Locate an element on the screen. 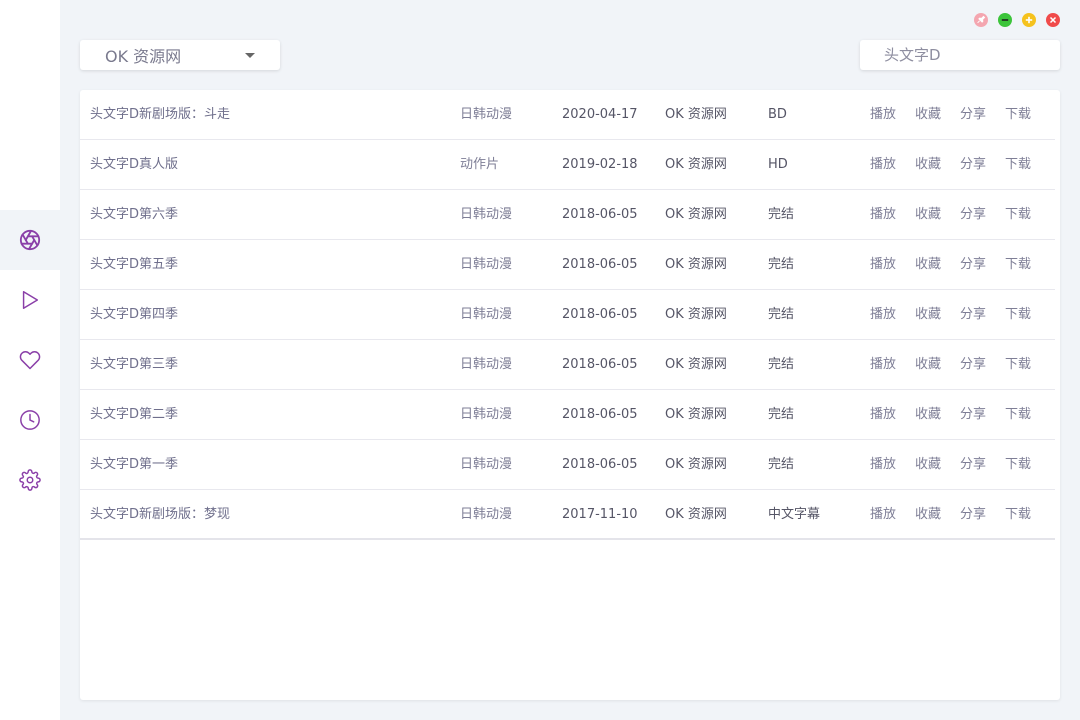  result-title: 头文字D第二季 is located at coordinates (134, 415).